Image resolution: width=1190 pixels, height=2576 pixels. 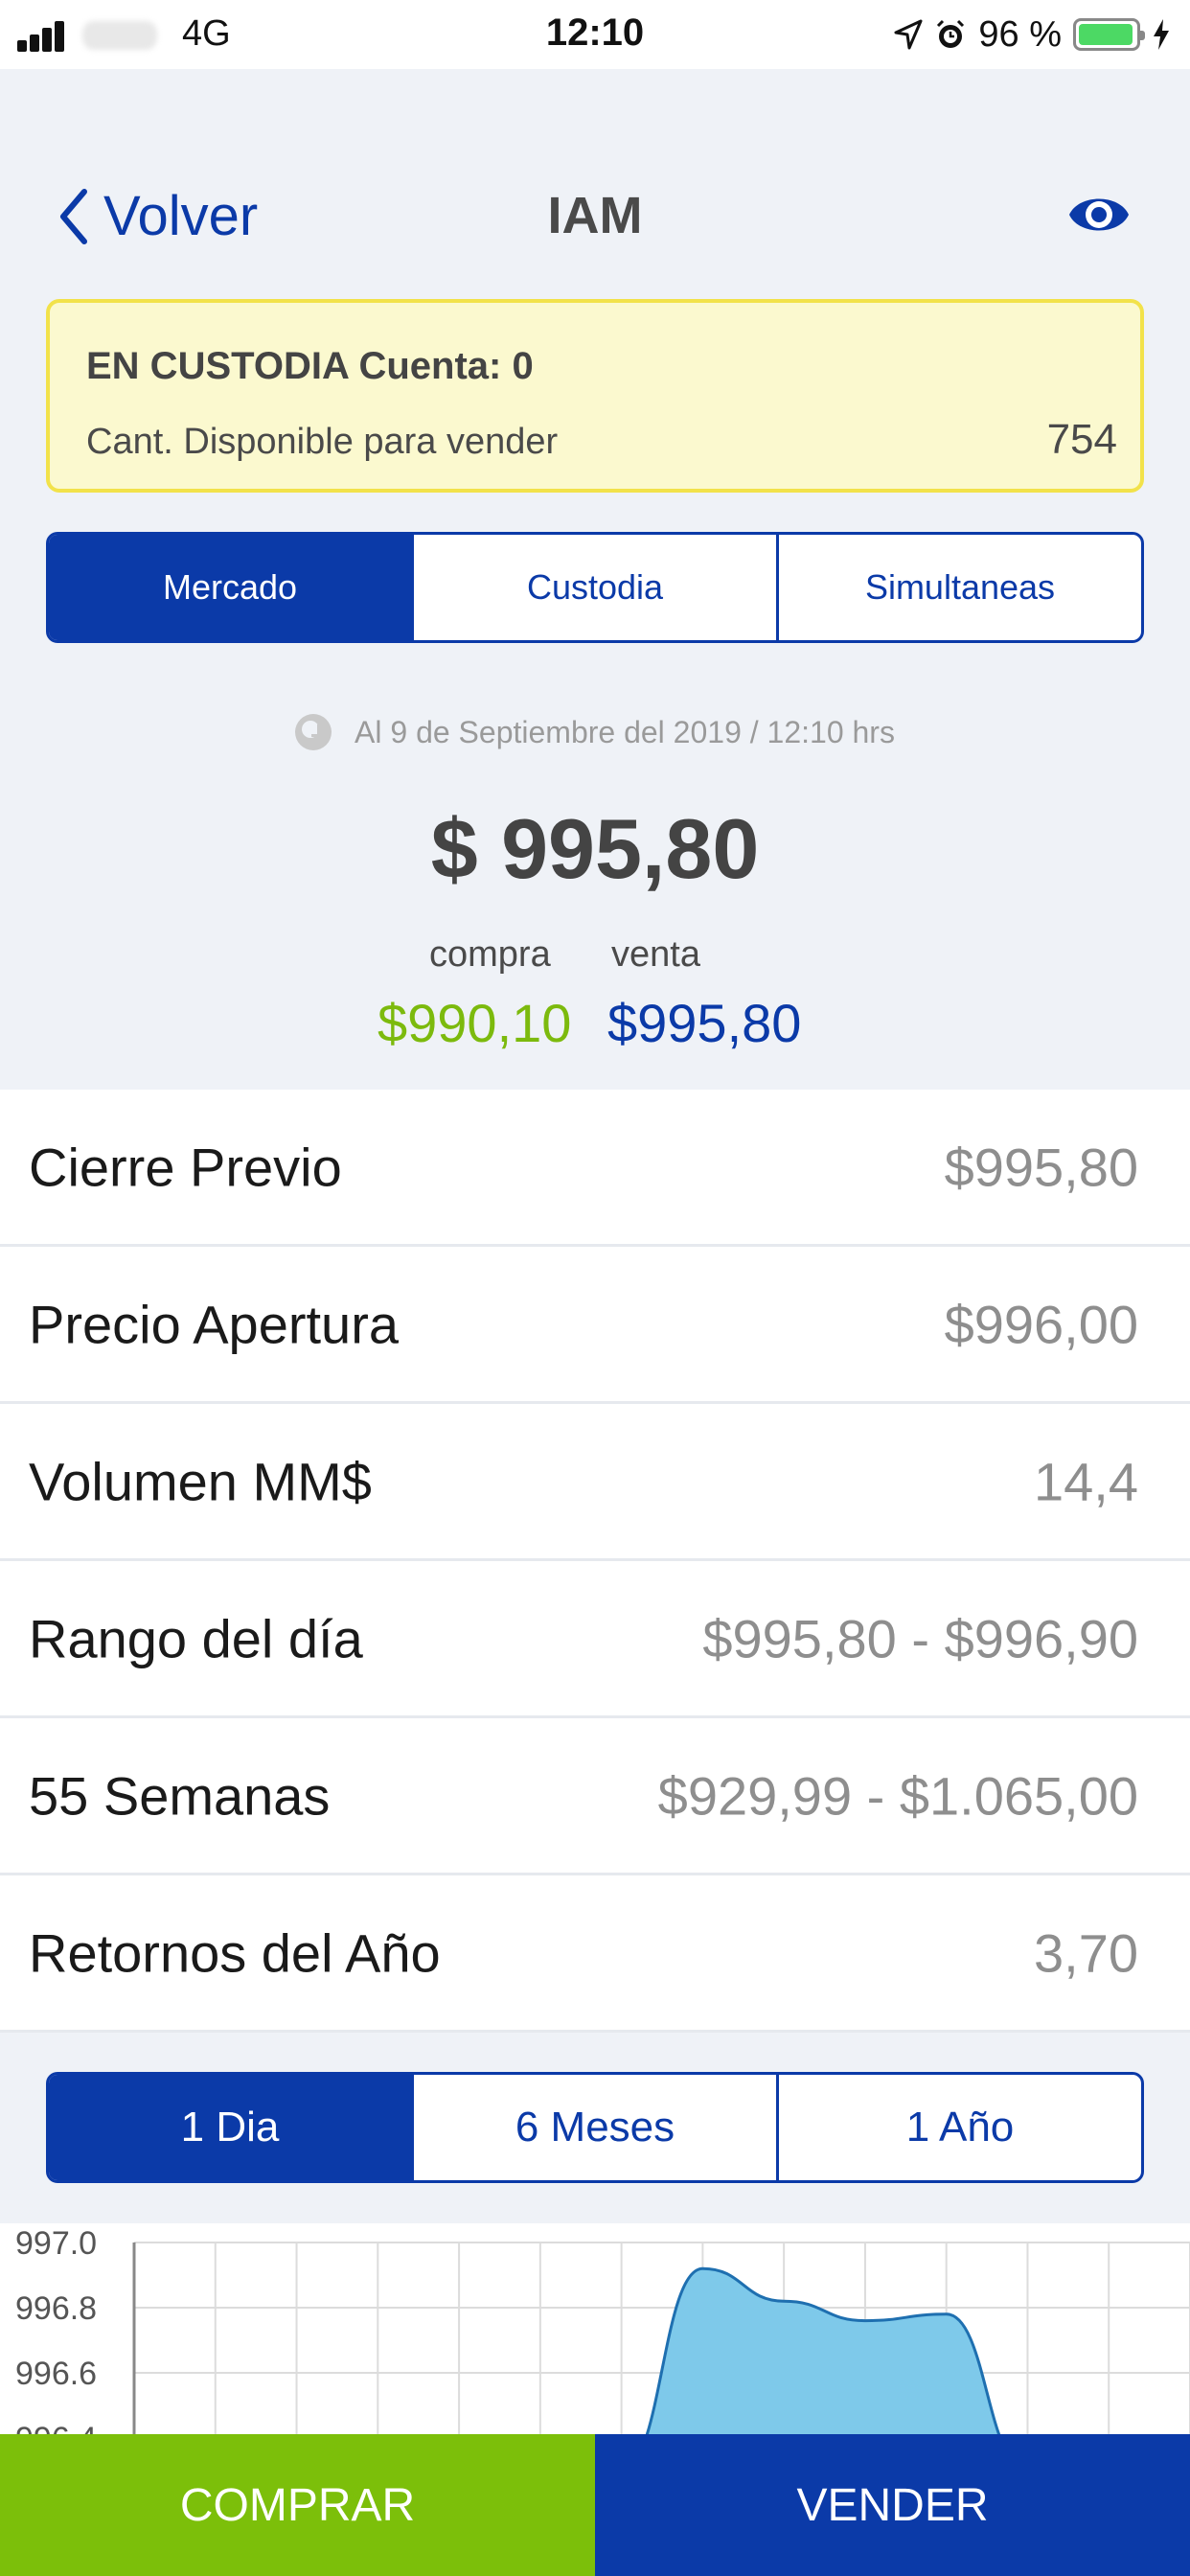 I want to click on tab-simultaneas: Simultaneas, so click(x=959, y=587).